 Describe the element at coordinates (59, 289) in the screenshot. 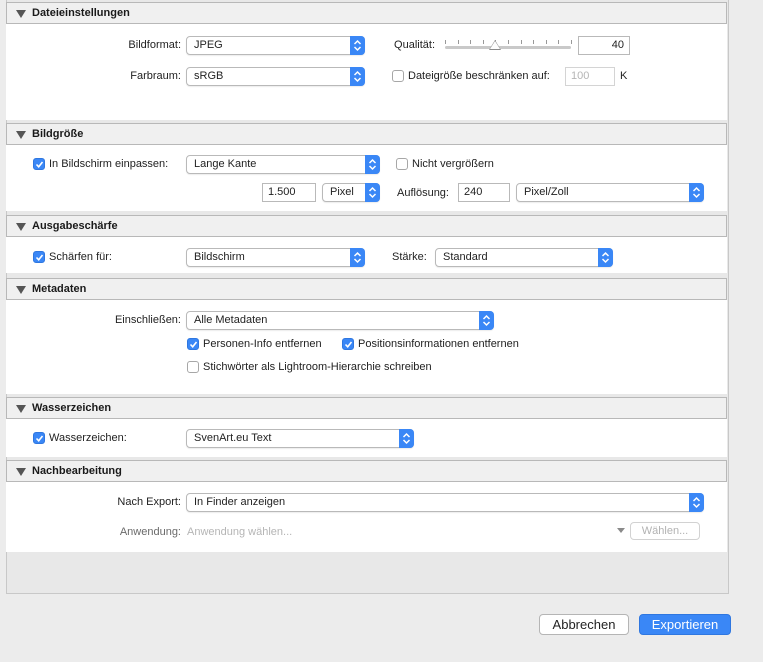

I see `section-title: Metadaten` at that location.